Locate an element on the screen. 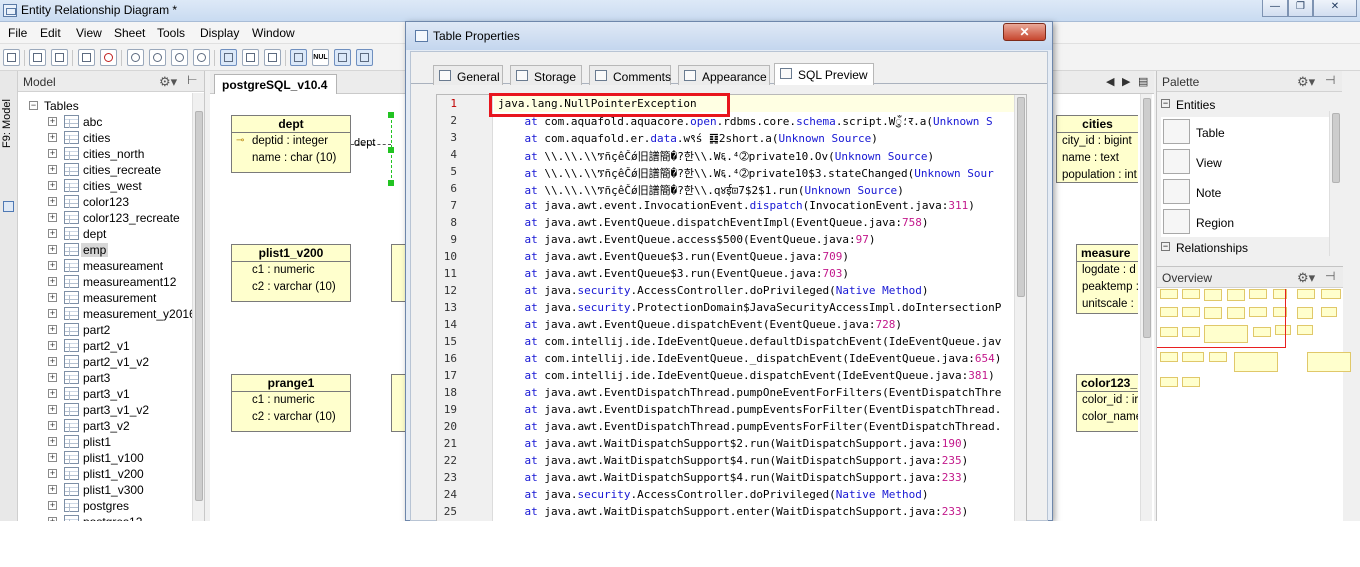 Image resolution: width=1360 pixels, height=567 pixels. model-side-tab: F9: Model is located at coordinates (9, 296).